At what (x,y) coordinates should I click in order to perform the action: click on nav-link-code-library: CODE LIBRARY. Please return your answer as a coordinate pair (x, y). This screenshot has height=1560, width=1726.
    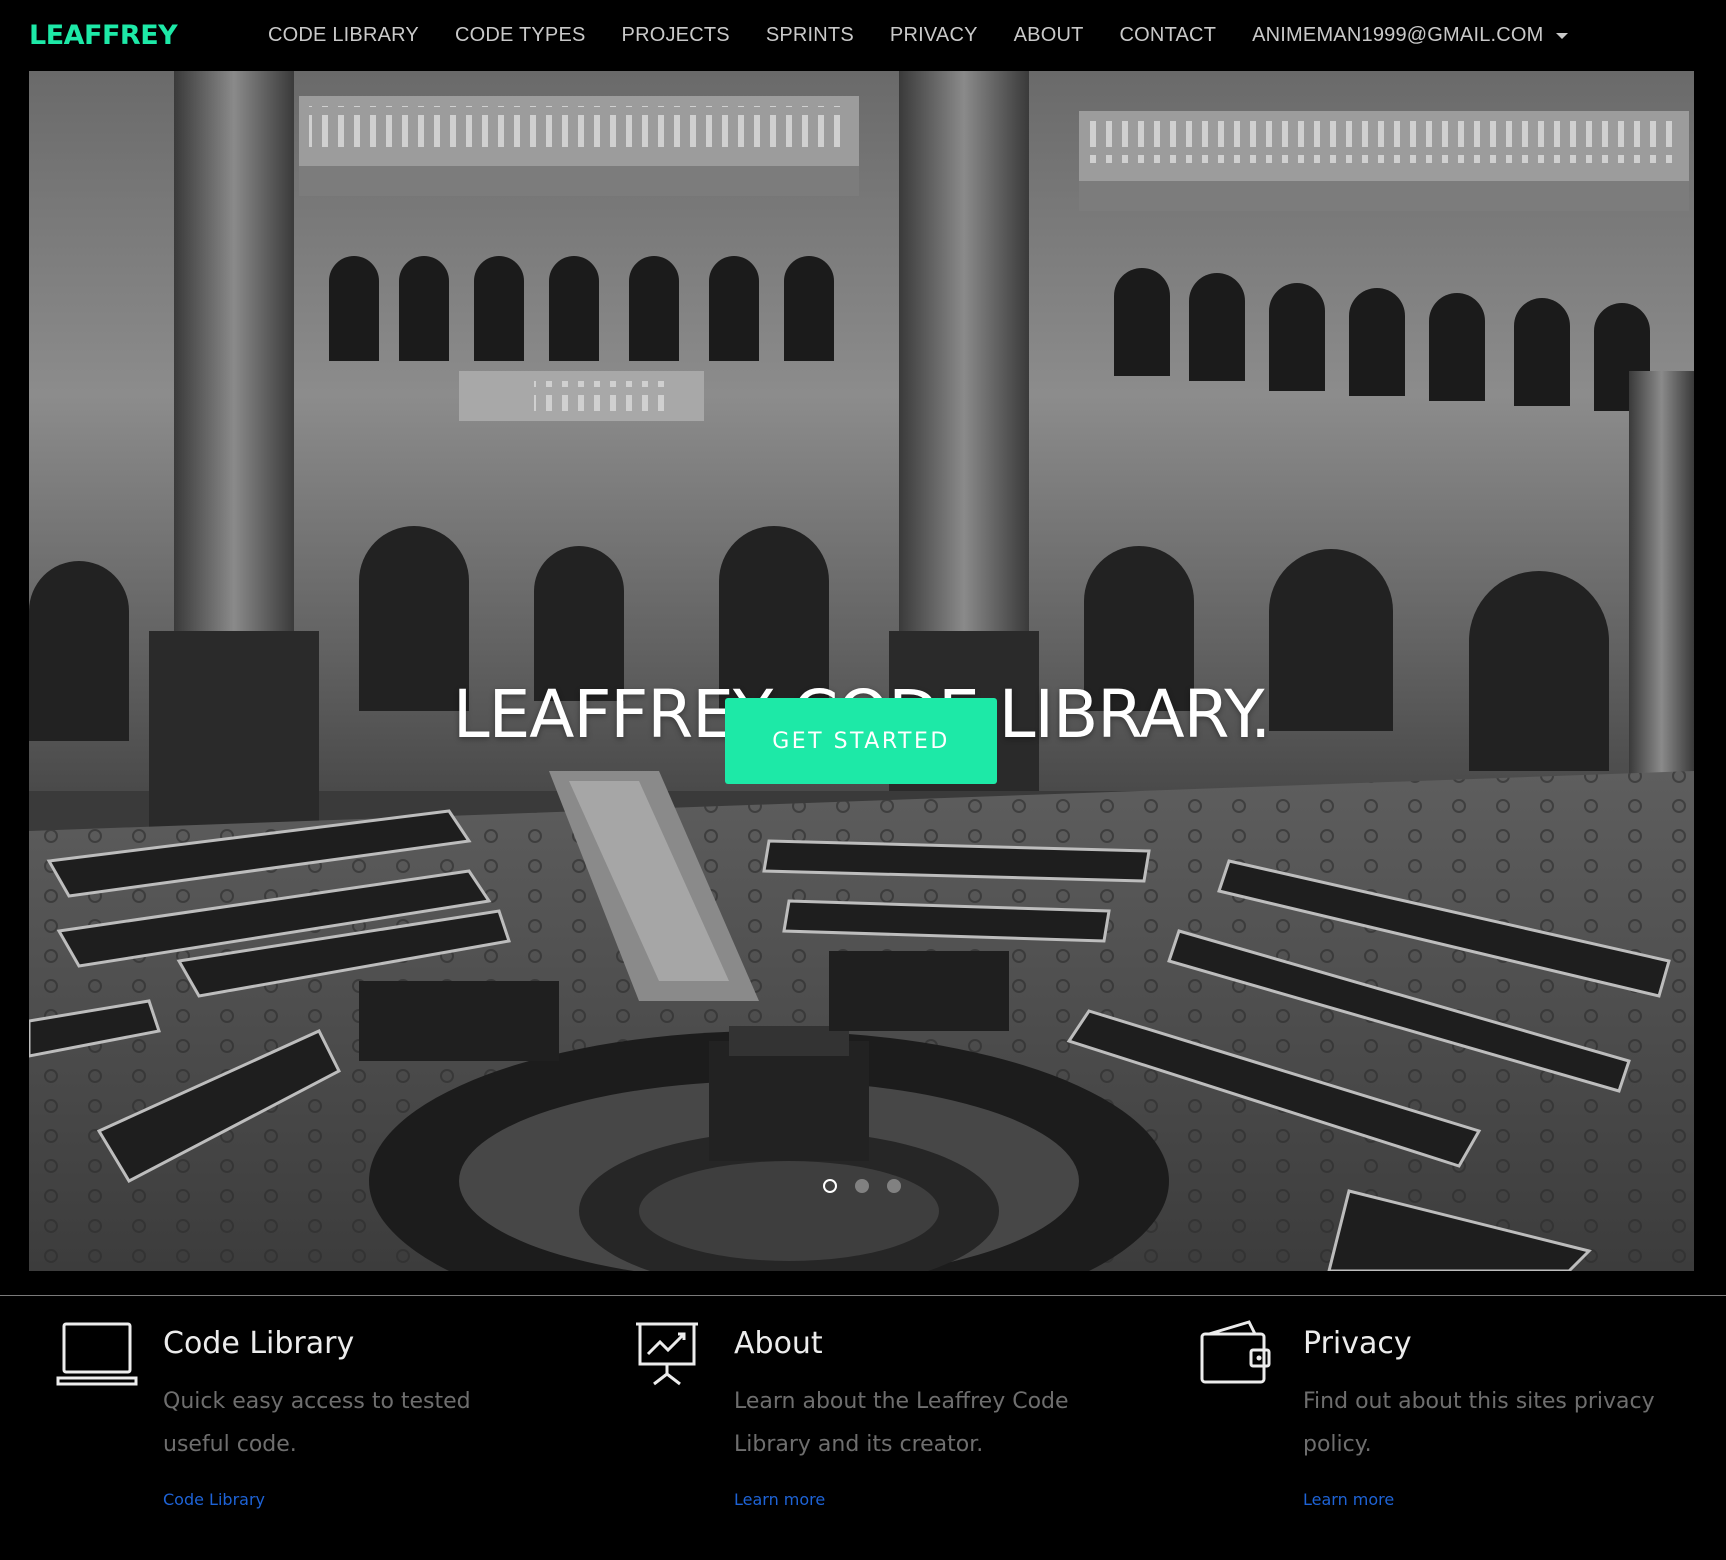
    Looking at the image, I should click on (343, 35).